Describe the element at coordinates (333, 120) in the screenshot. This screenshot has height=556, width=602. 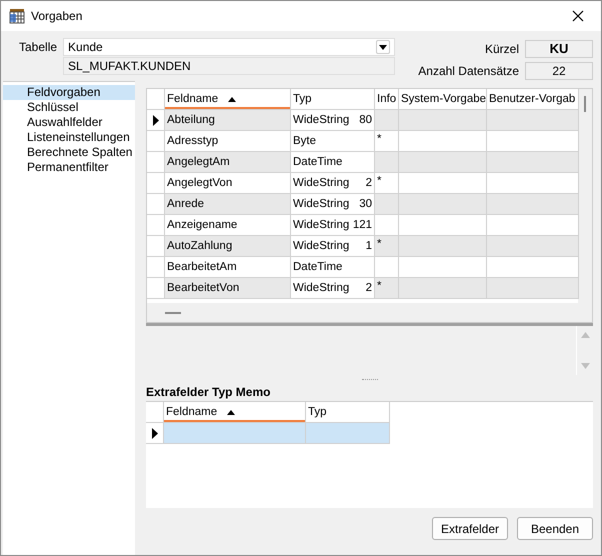
I see `table-cell: WideString 80` at that location.